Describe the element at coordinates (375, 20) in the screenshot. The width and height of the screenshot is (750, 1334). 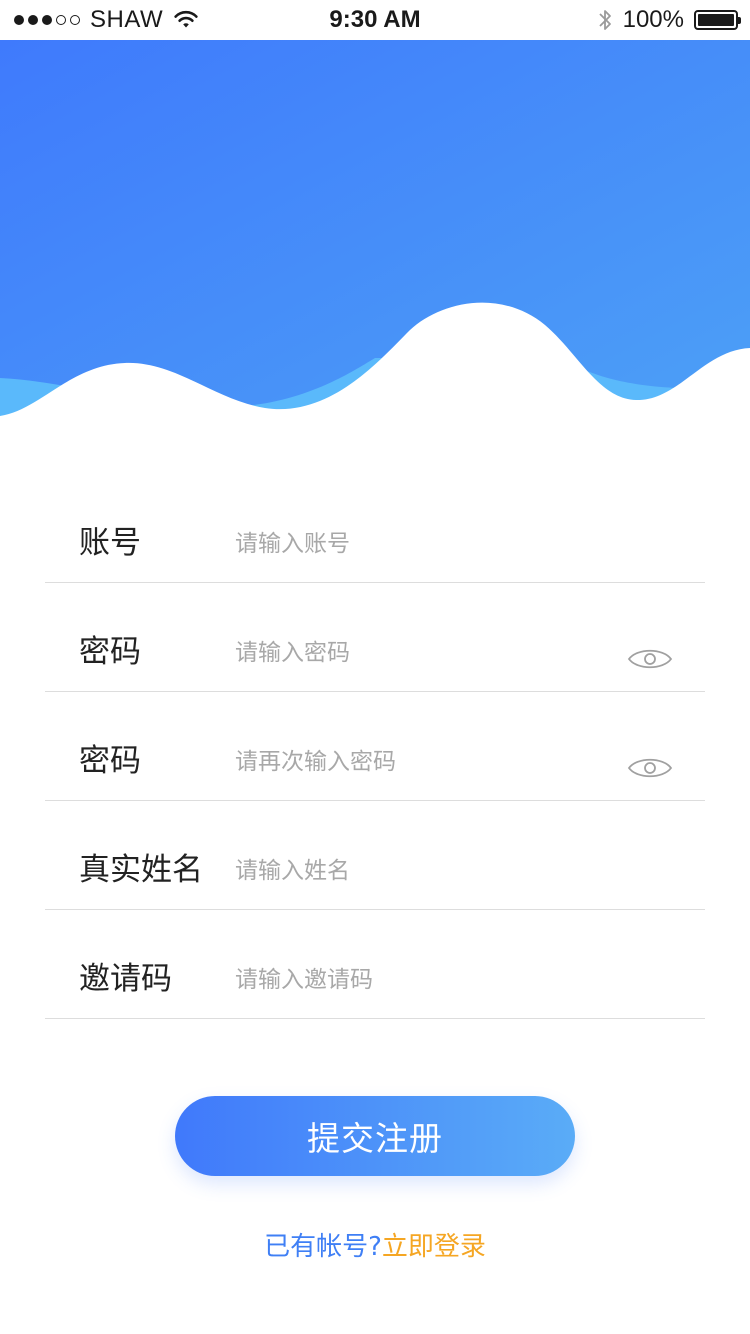
I see `status-bar: SHAW 9:30 AM 100%` at that location.